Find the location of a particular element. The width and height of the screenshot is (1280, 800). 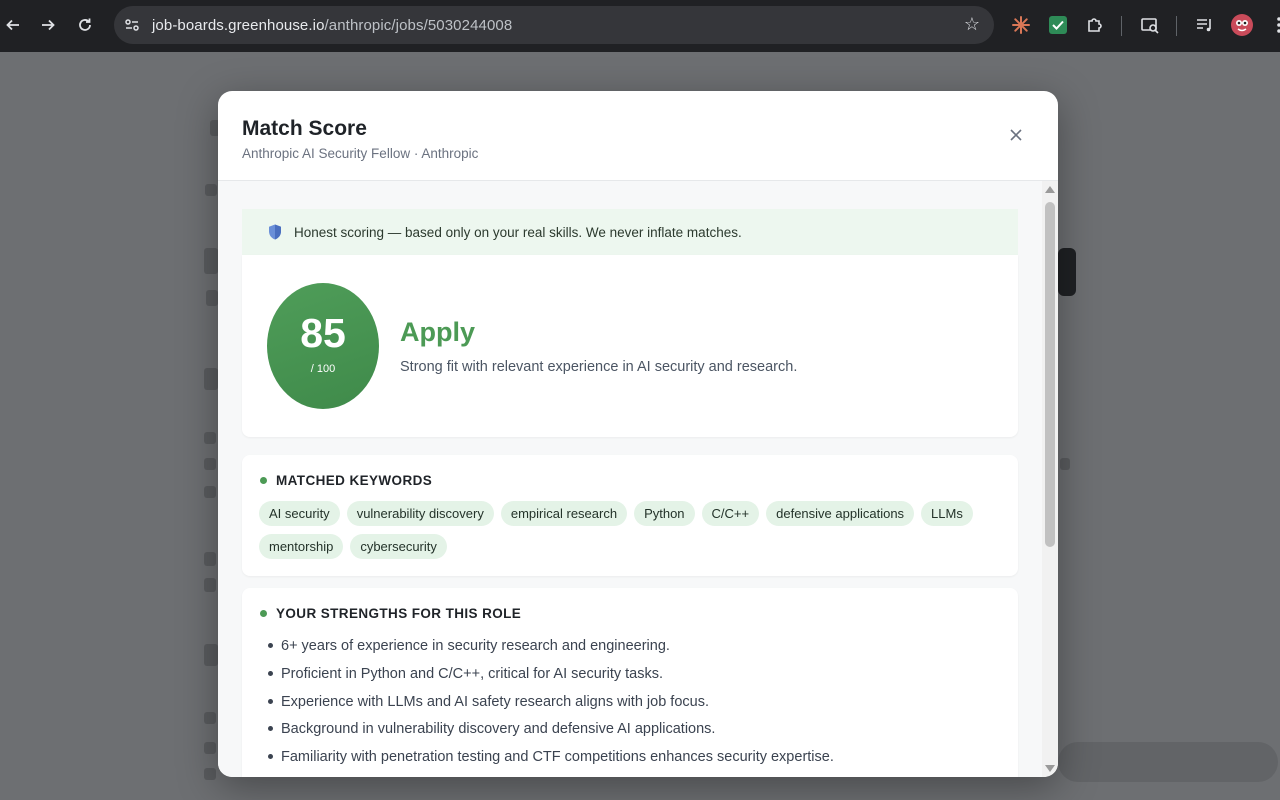

background-floating-bar is located at coordinates (1168, 762).